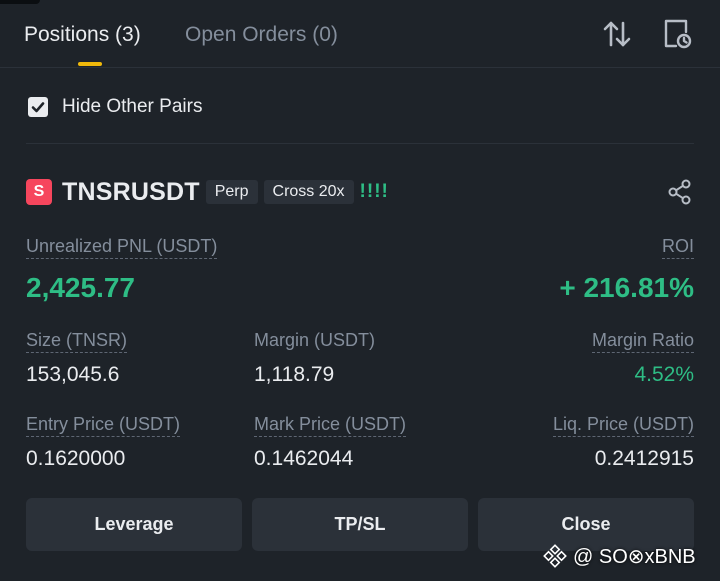 The width and height of the screenshot is (720, 581). Describe the element at coordinates (374, 191) in the screenshot. I see `risk-signal-indicator: !!!!` at that location.